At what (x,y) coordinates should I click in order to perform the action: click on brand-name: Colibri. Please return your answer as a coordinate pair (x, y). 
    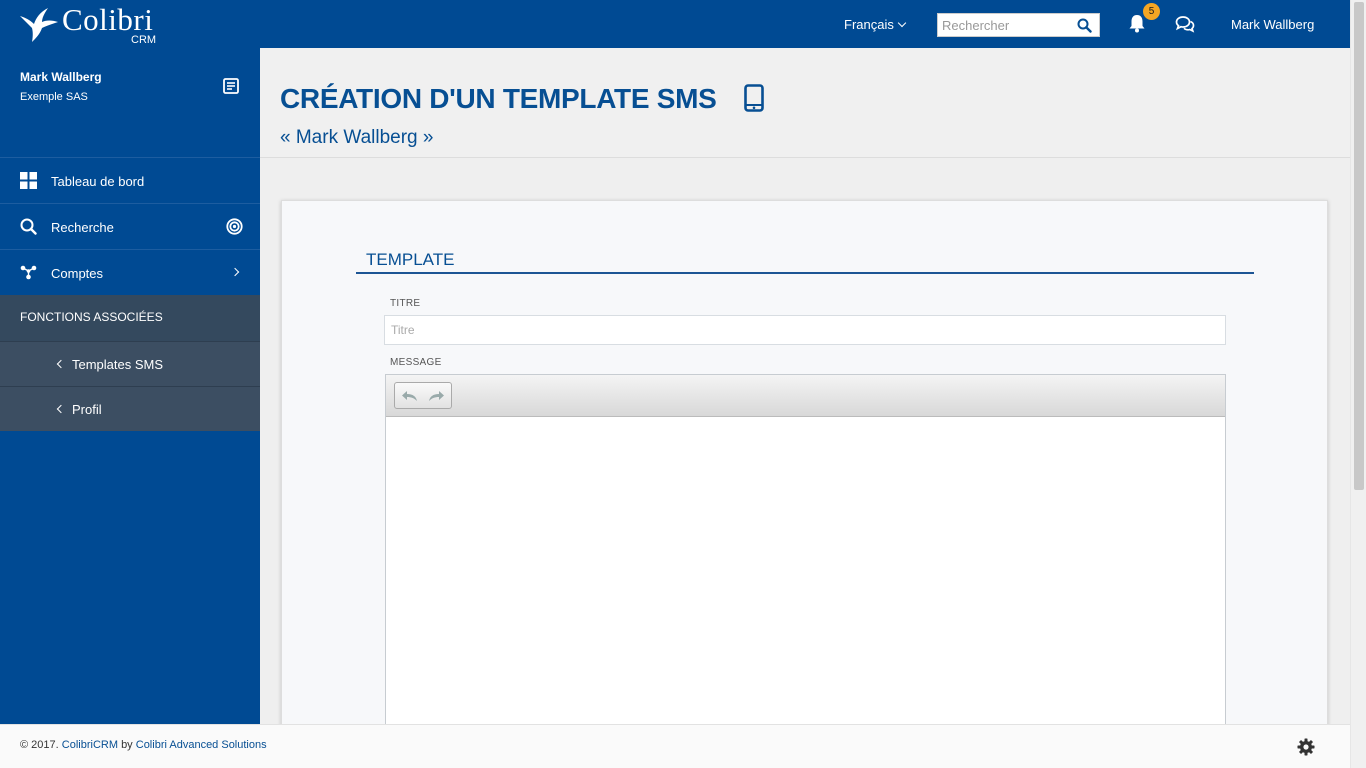
    Looking at the image, I should click on (108, 19).